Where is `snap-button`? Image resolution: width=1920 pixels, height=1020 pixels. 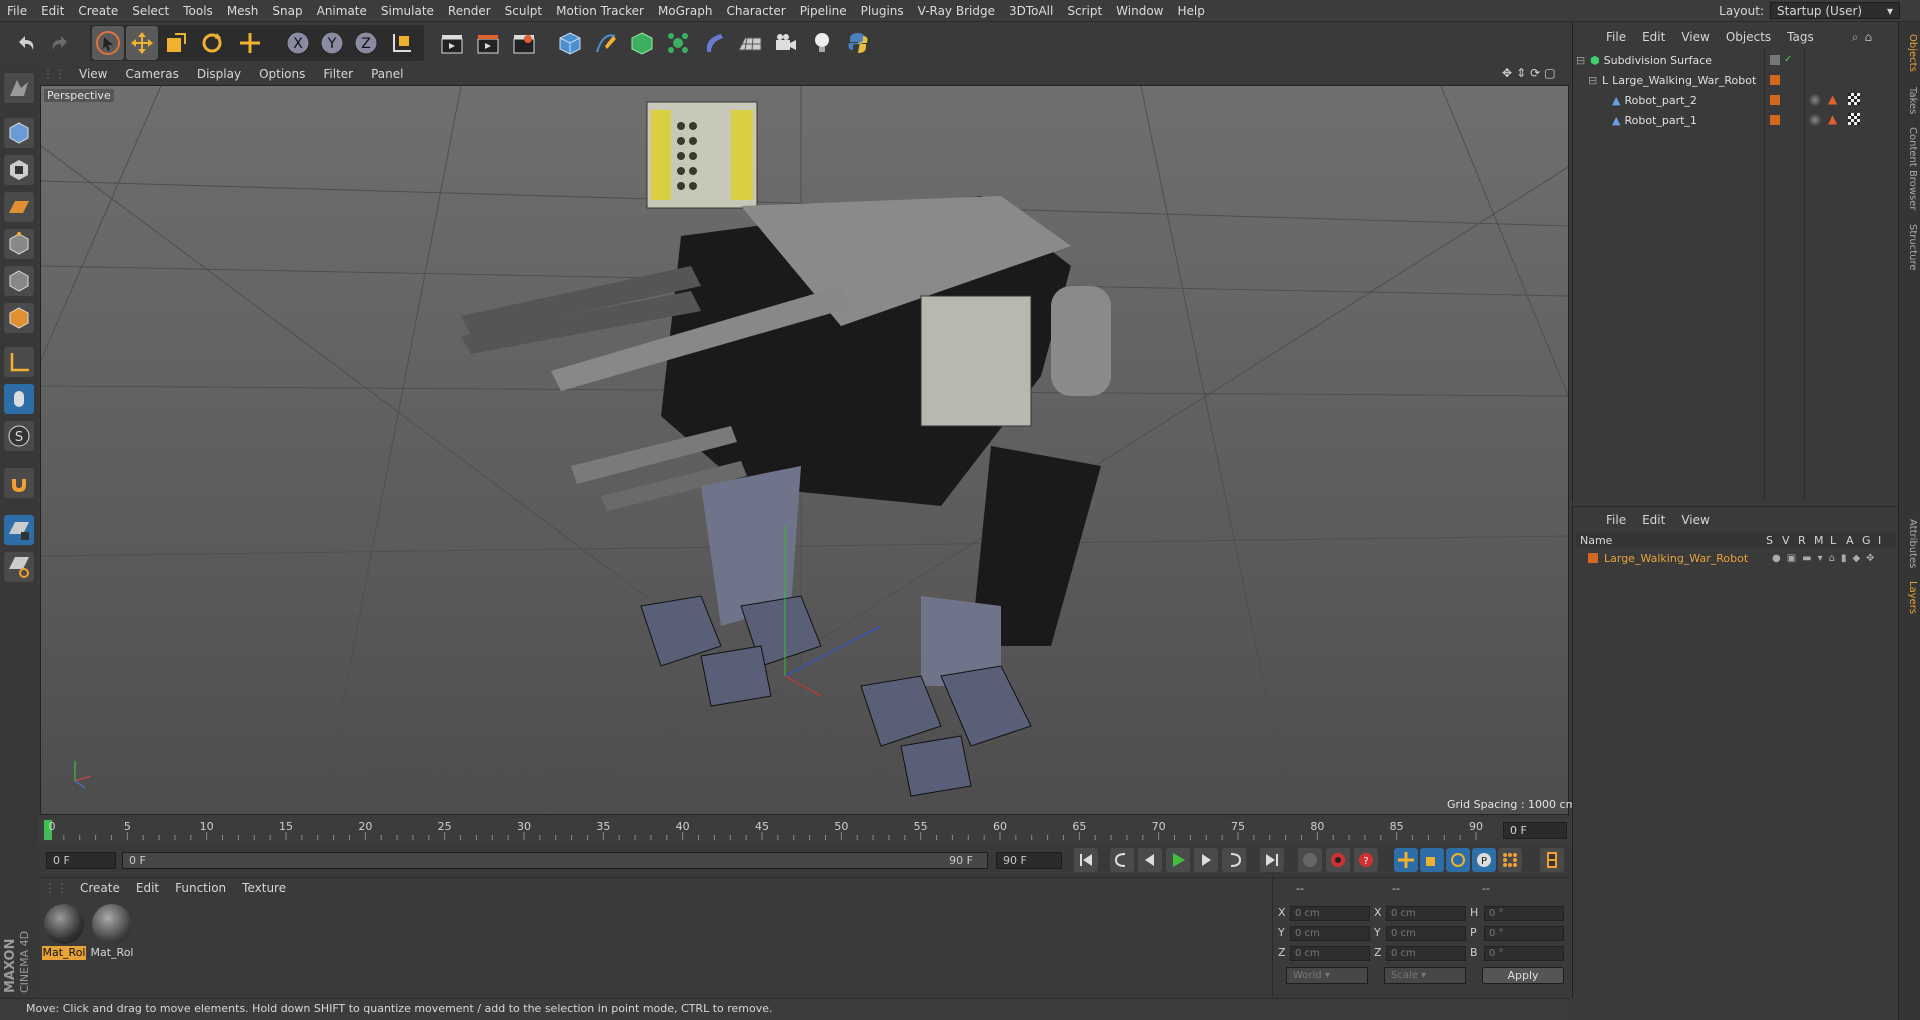
snap-button is located at coordinates (19, 483).